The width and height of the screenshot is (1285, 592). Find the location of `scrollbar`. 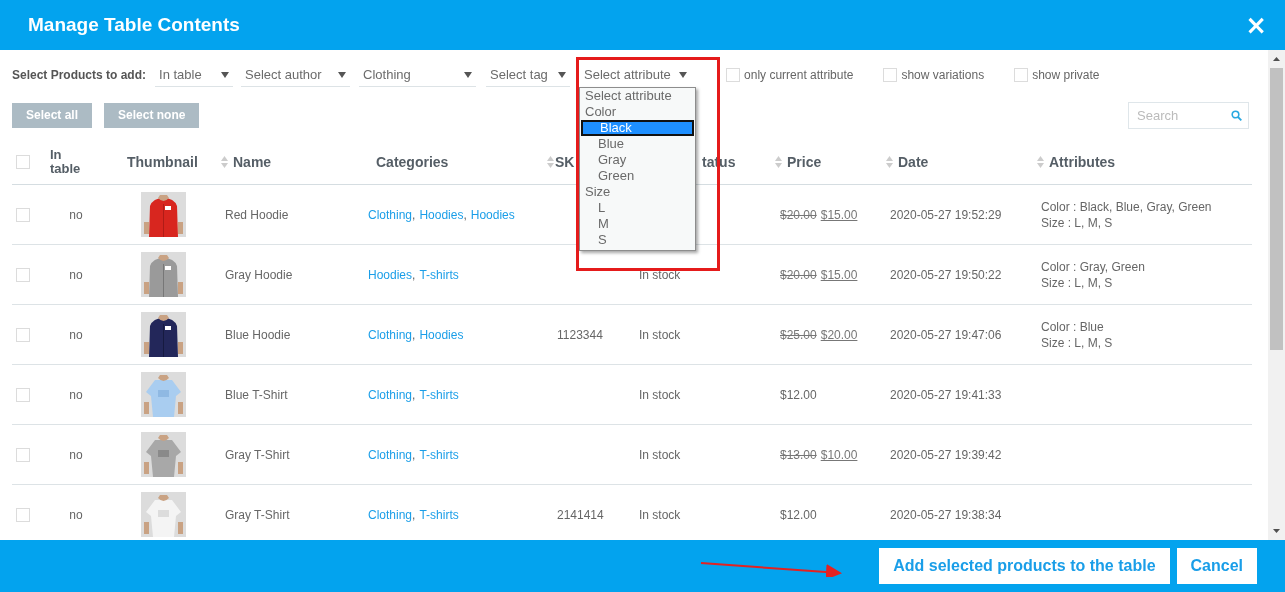

scrollbar is located at coordinates (1276, 295).